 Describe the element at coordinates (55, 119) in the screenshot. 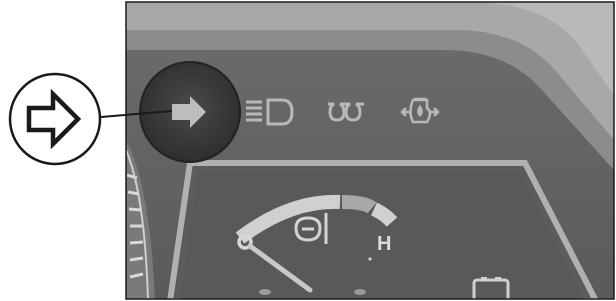

I see `turn-signal-indicator-icon` at that location.